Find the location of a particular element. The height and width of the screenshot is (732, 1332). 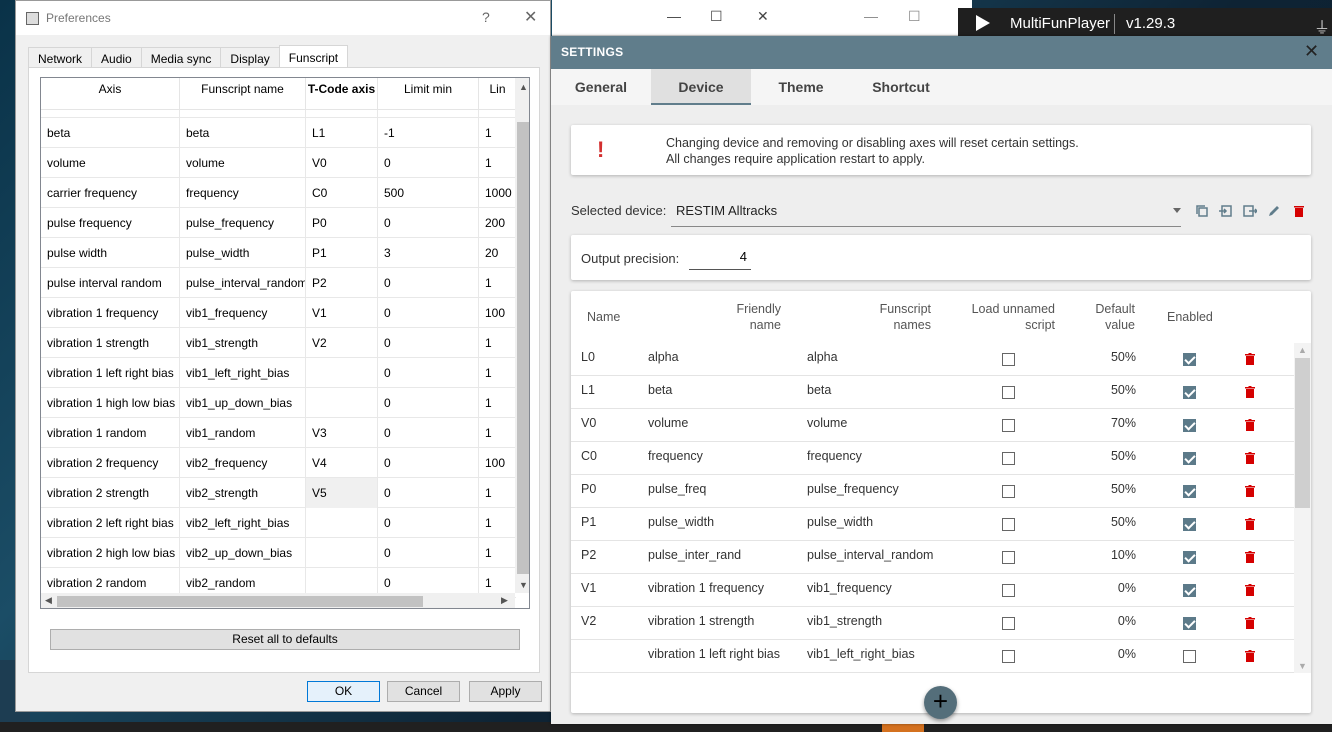

table-row: pulse width pulse_width P1 3 20 is located at coordinates (278, 253).